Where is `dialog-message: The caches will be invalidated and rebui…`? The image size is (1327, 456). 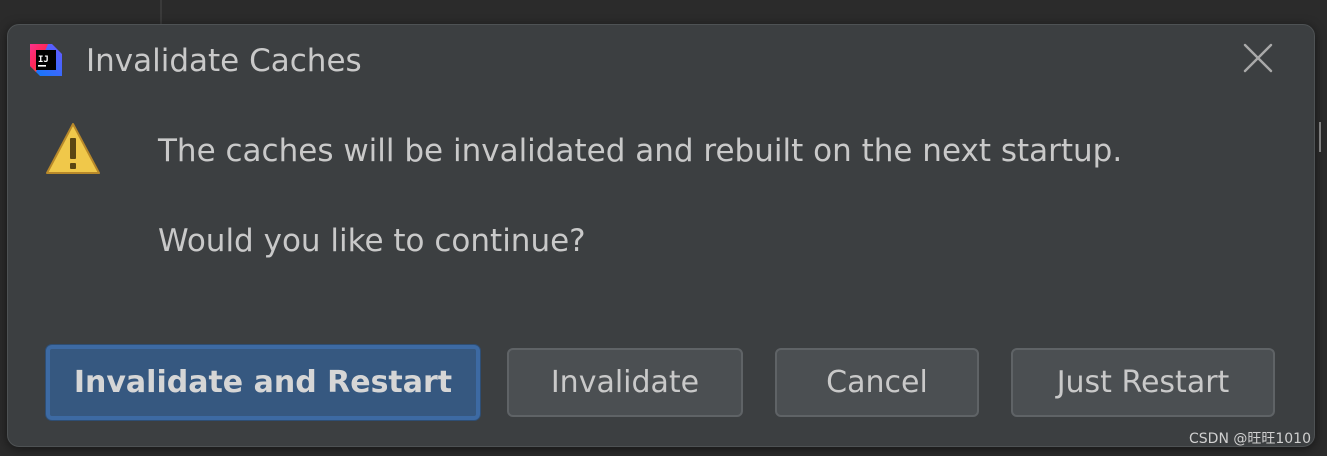 dialog-message: The caches will be invalidated and rebui… is located at coordinates (640, 151).